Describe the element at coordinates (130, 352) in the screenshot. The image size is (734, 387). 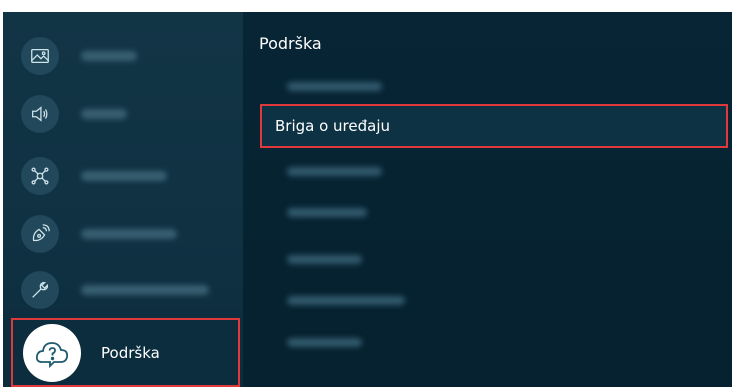
I see `support-label: Podrška` at that location.